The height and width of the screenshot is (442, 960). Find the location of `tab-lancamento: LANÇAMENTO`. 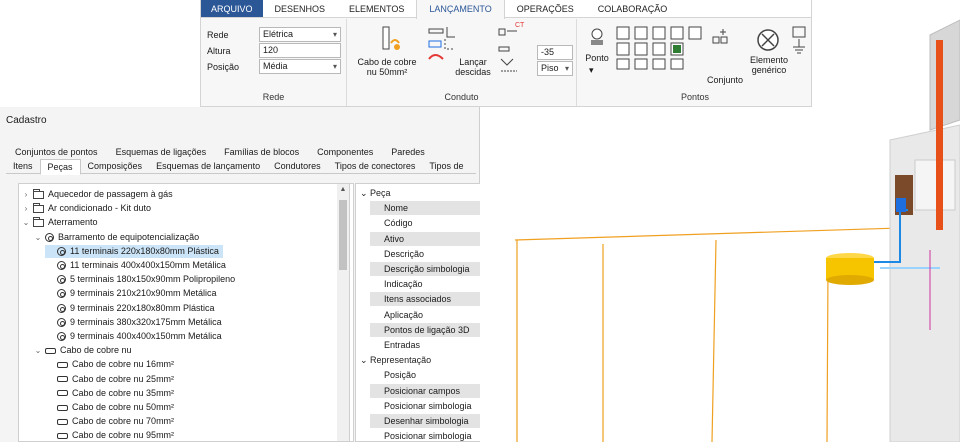

tab-lancamento: LANÇAMENTO is located at coordinates (460, 9).